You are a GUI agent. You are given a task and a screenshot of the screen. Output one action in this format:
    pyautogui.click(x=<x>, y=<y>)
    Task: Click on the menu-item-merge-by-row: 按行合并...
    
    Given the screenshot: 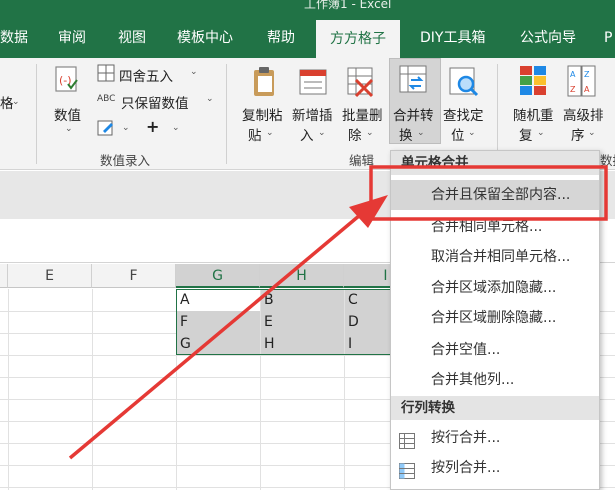 What is the action you would take?
    pyautogui.click(x=495, y=438)
    